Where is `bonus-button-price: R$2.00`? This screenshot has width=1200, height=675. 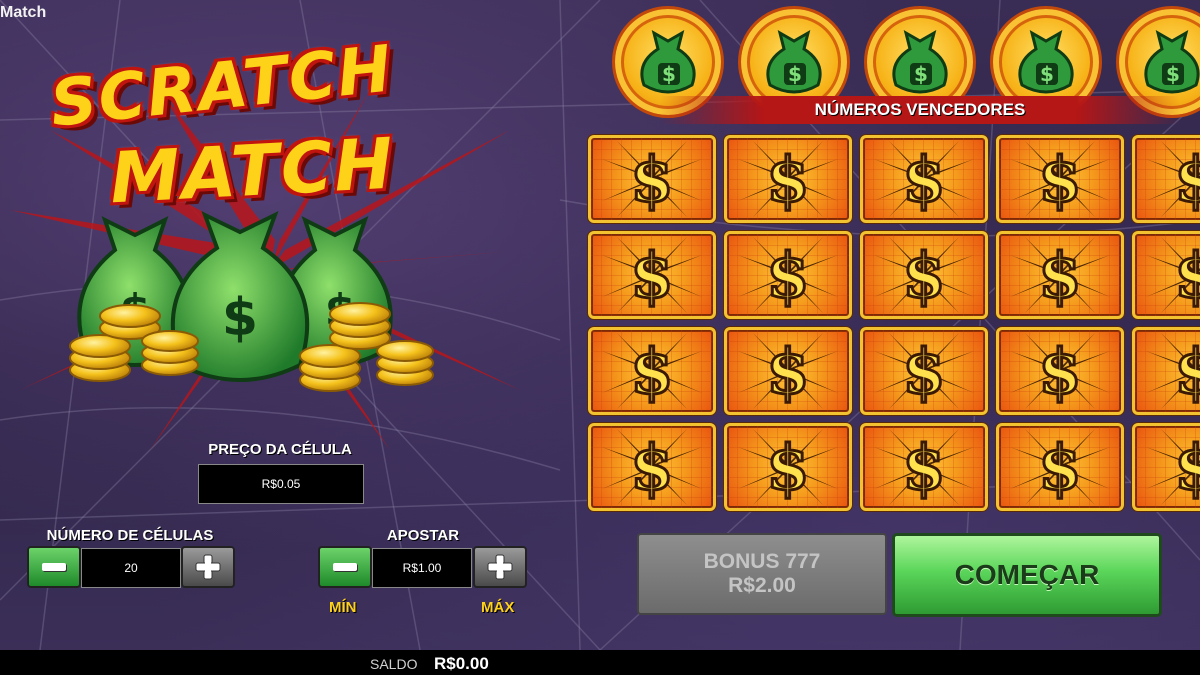 bonus-button-price: R$2.00 is located at coordinates (762, 585).